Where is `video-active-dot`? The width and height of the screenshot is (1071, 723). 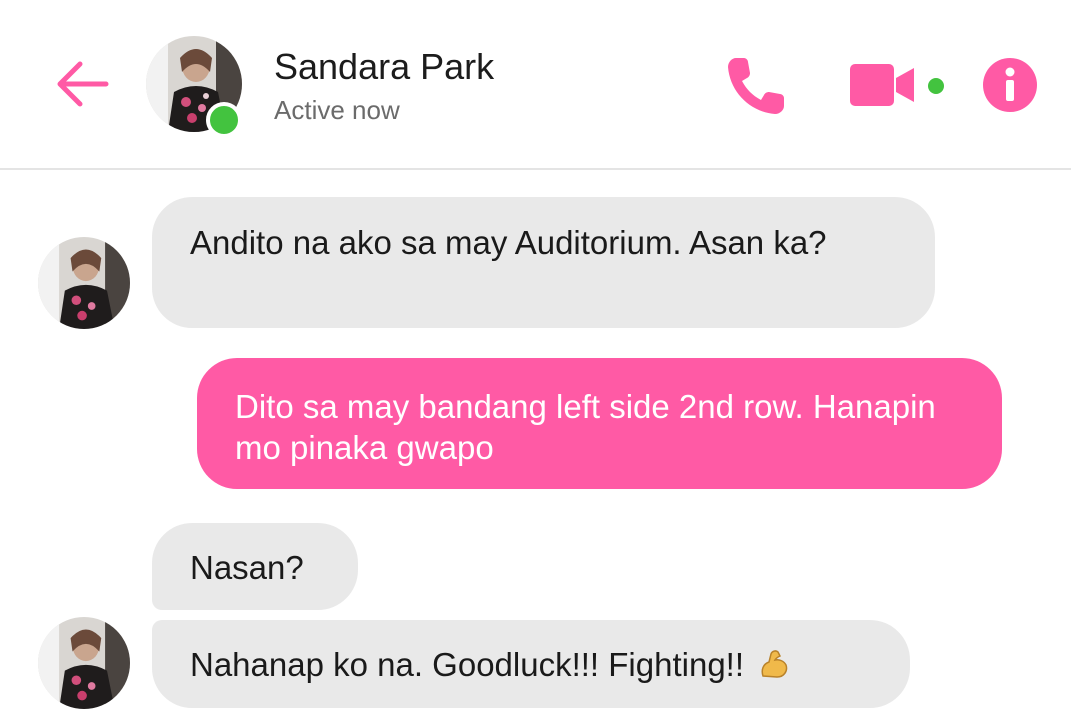 video-active-dot is located at coordinates (936, 86).